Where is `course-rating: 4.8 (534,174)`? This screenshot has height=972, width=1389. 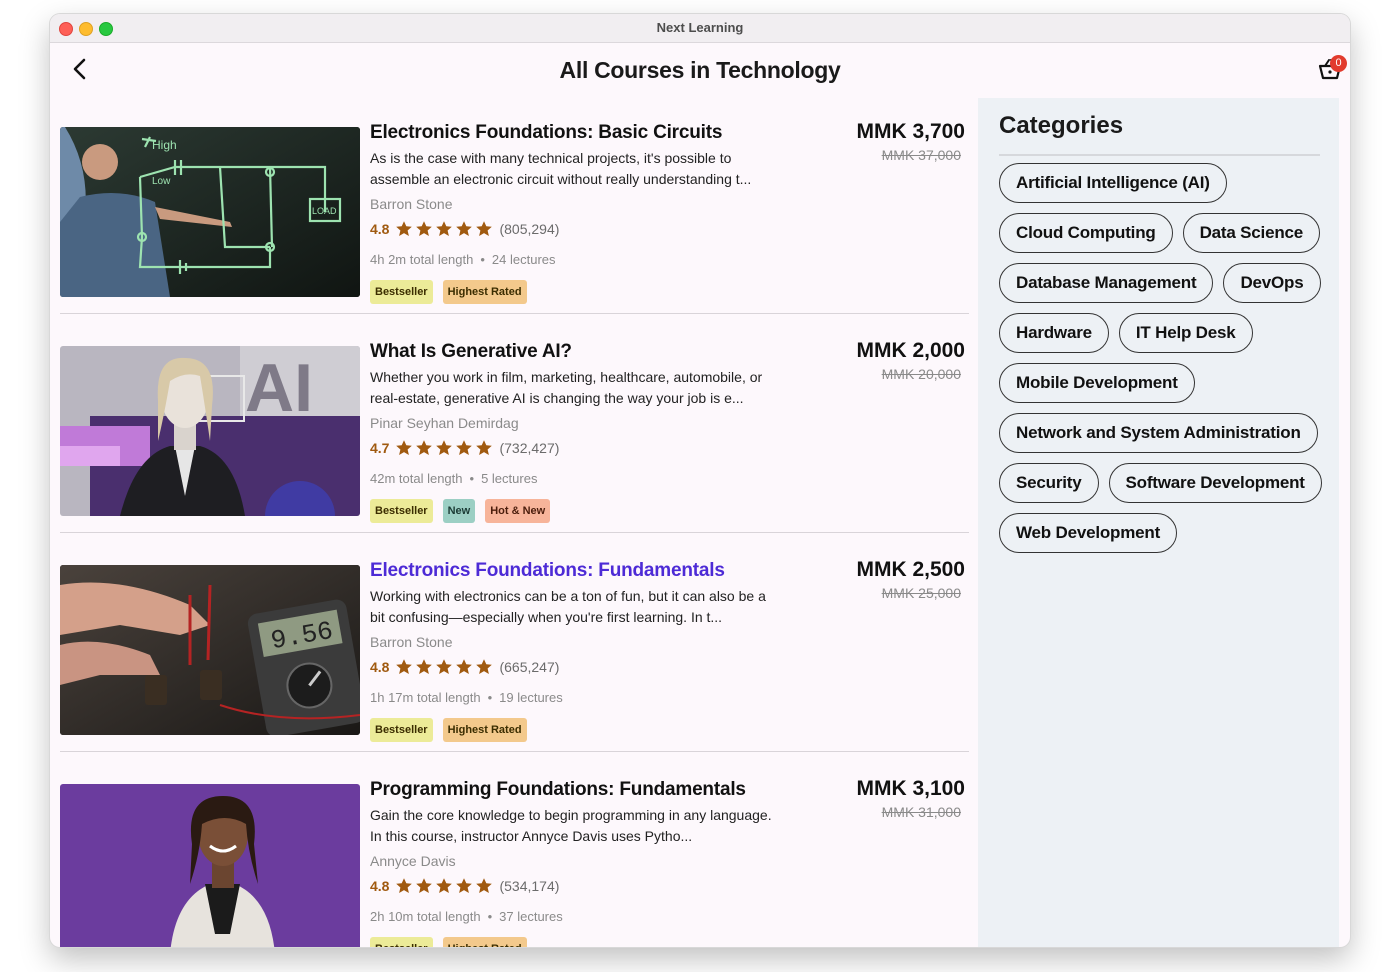
course-rating: 4.8 (534,174) is located at coordinates (464, 886).